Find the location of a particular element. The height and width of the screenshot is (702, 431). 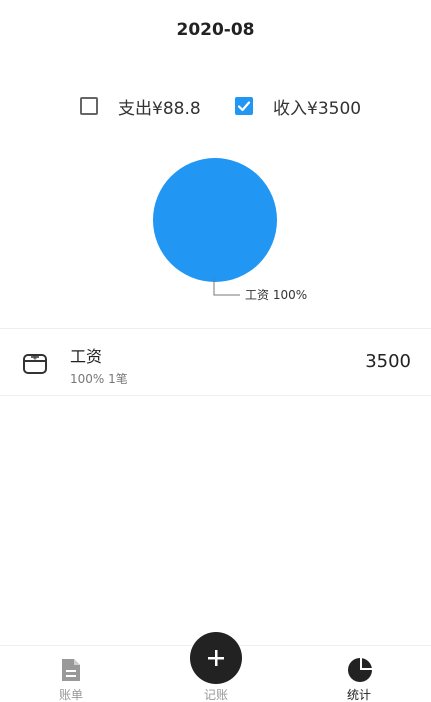

checkmark-icon is located at coordinates (244, 106).